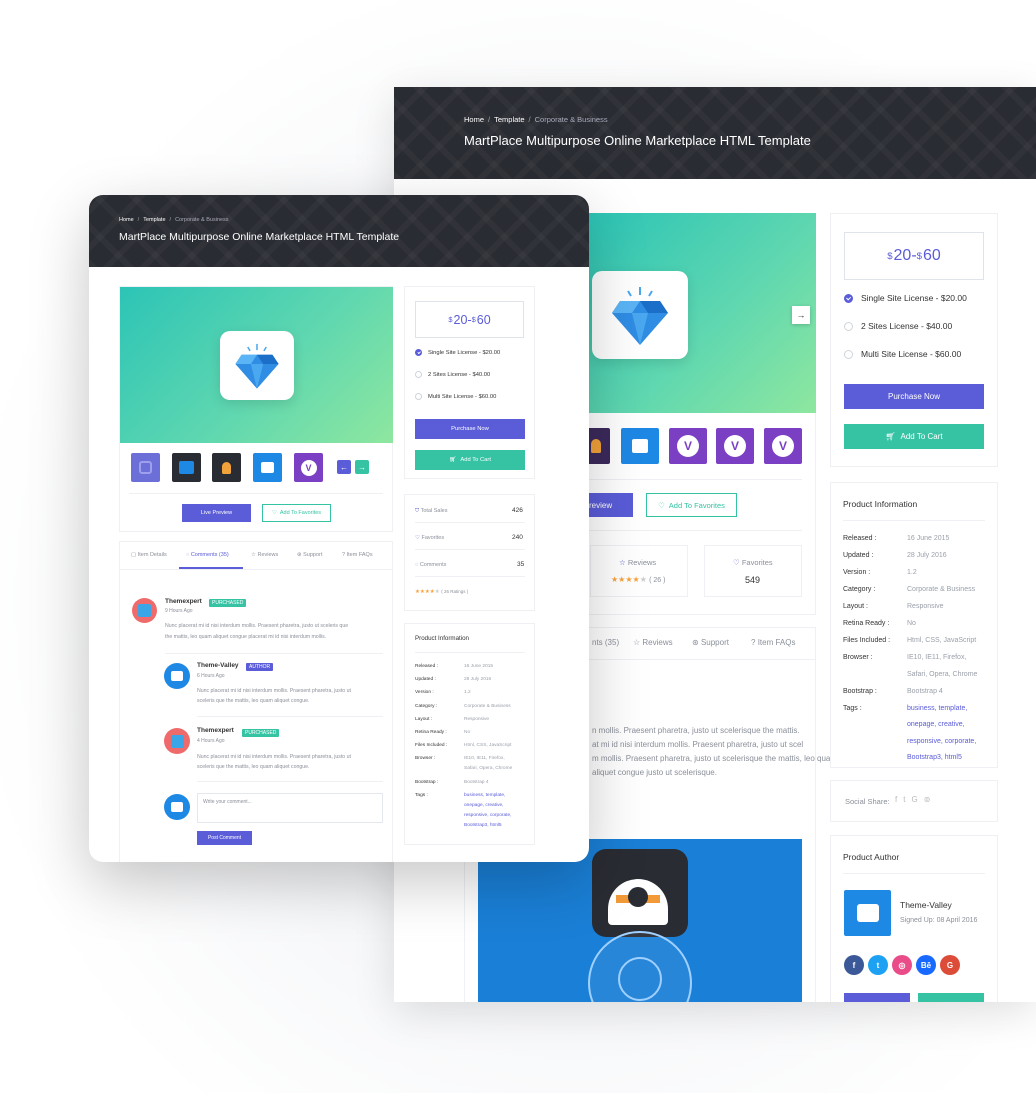  What do you see at coordinates (611, 505) in the screenshot?
I see `live-preview-button: review` at bounding box center [611, 505].